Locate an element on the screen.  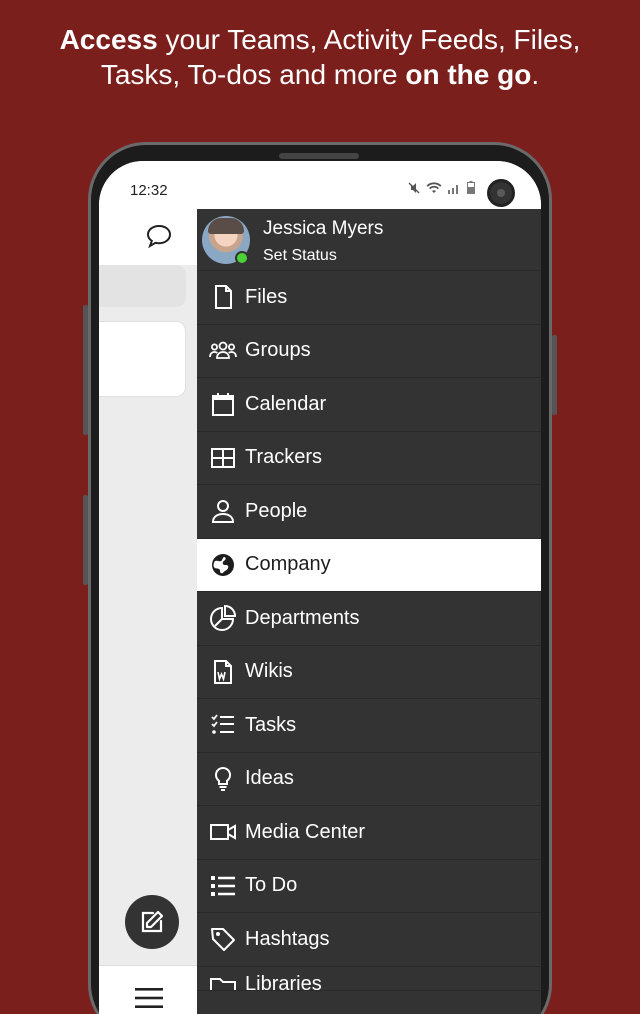
profile-name: Jessica Myers is located at coordinates (323, 228).